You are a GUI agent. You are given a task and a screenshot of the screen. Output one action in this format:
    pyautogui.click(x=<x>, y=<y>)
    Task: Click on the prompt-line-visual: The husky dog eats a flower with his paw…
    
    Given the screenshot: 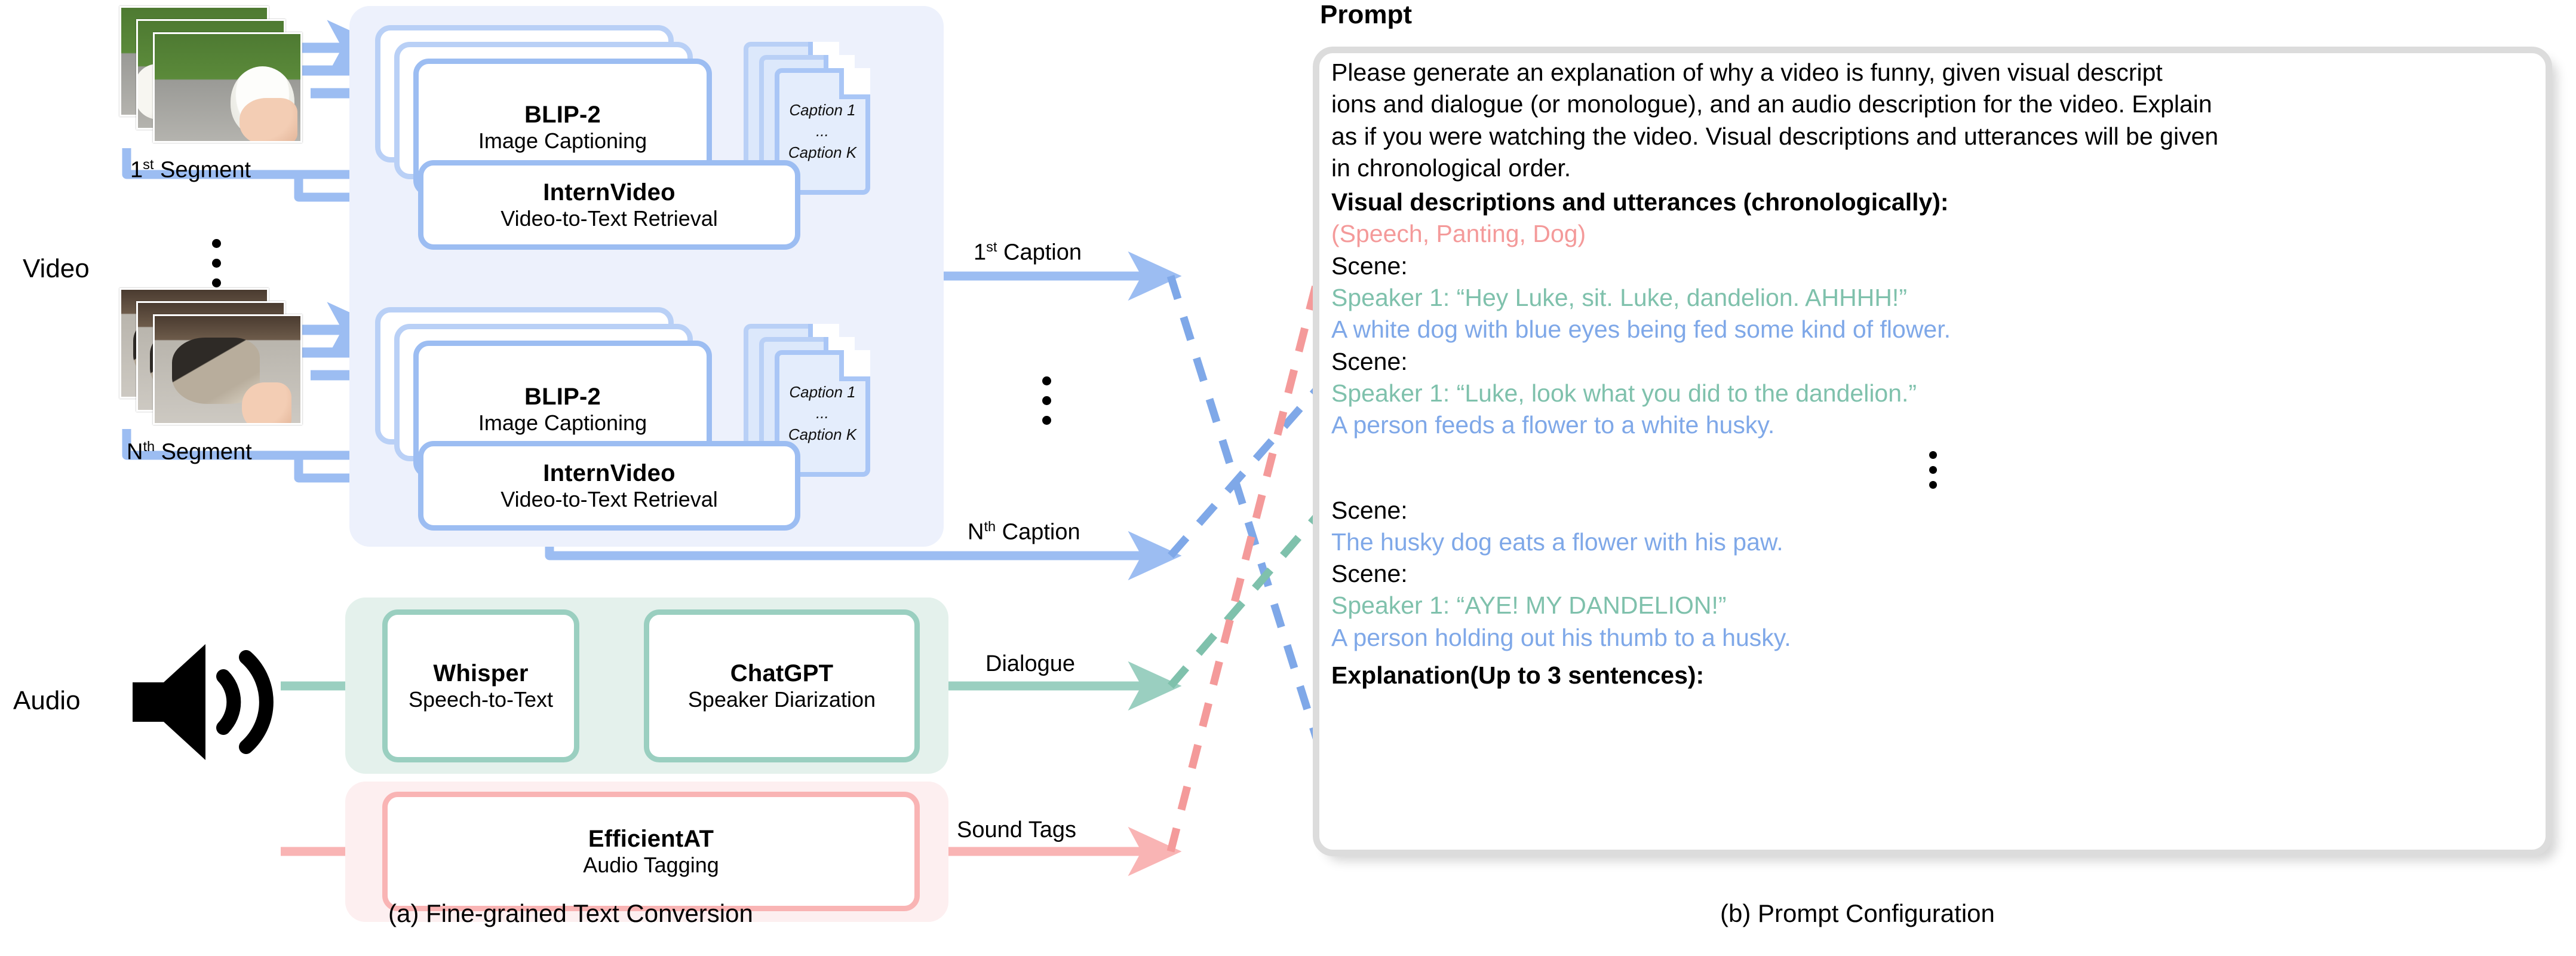 What is the action you would take?
    pyautogui.click(x=1557, y=542)
    